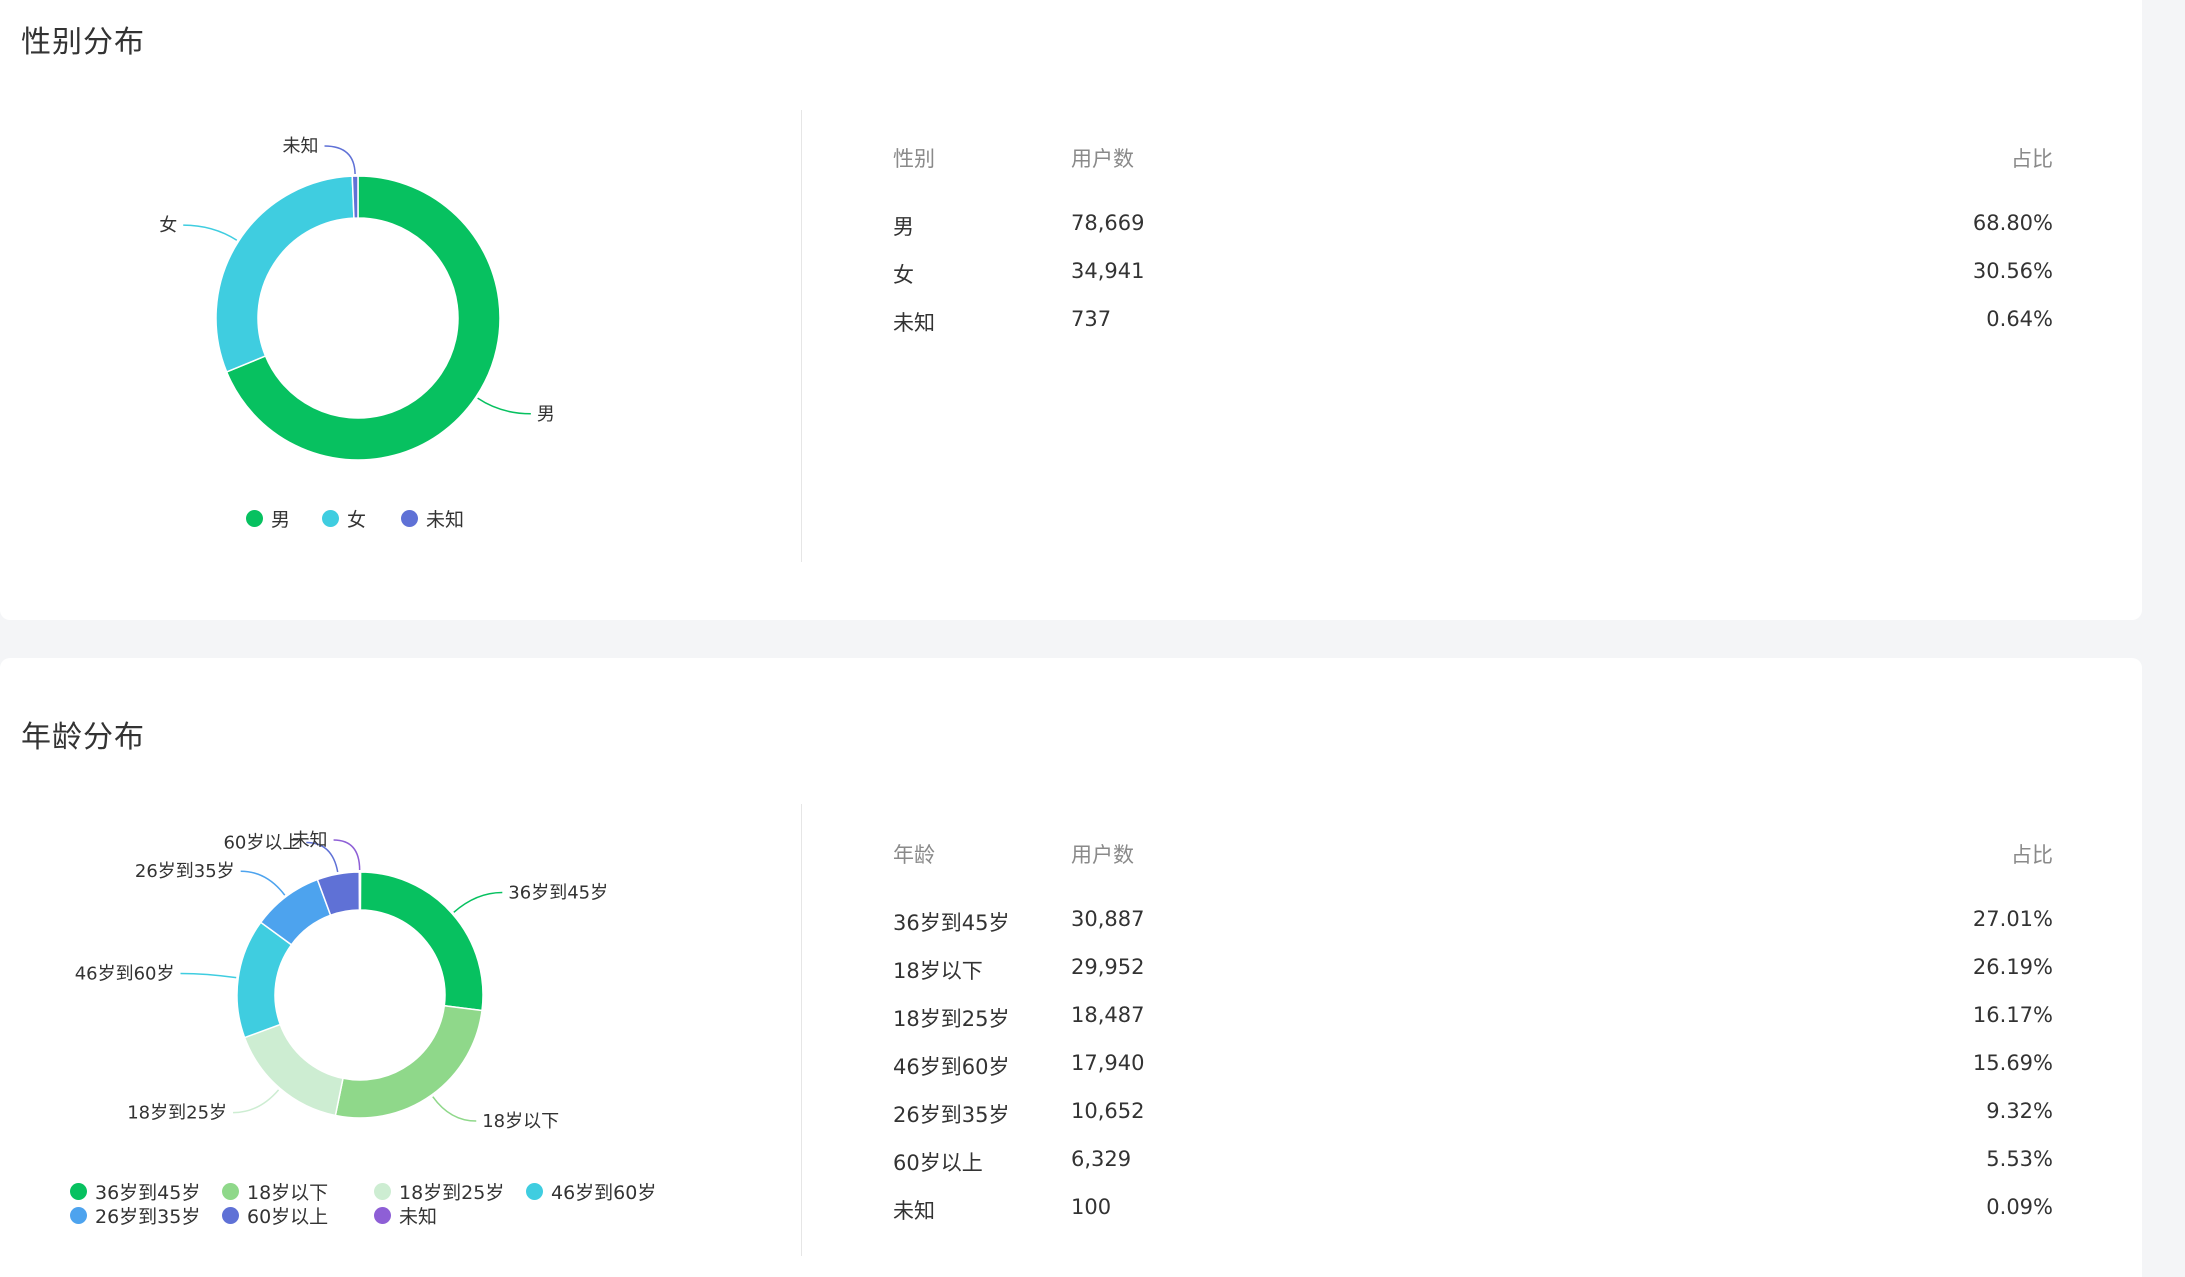 The width and height of the screenshot is (2185, 1277). I want to click on age-legend-item-4: 26岁到35岁, so click(135, 1215).